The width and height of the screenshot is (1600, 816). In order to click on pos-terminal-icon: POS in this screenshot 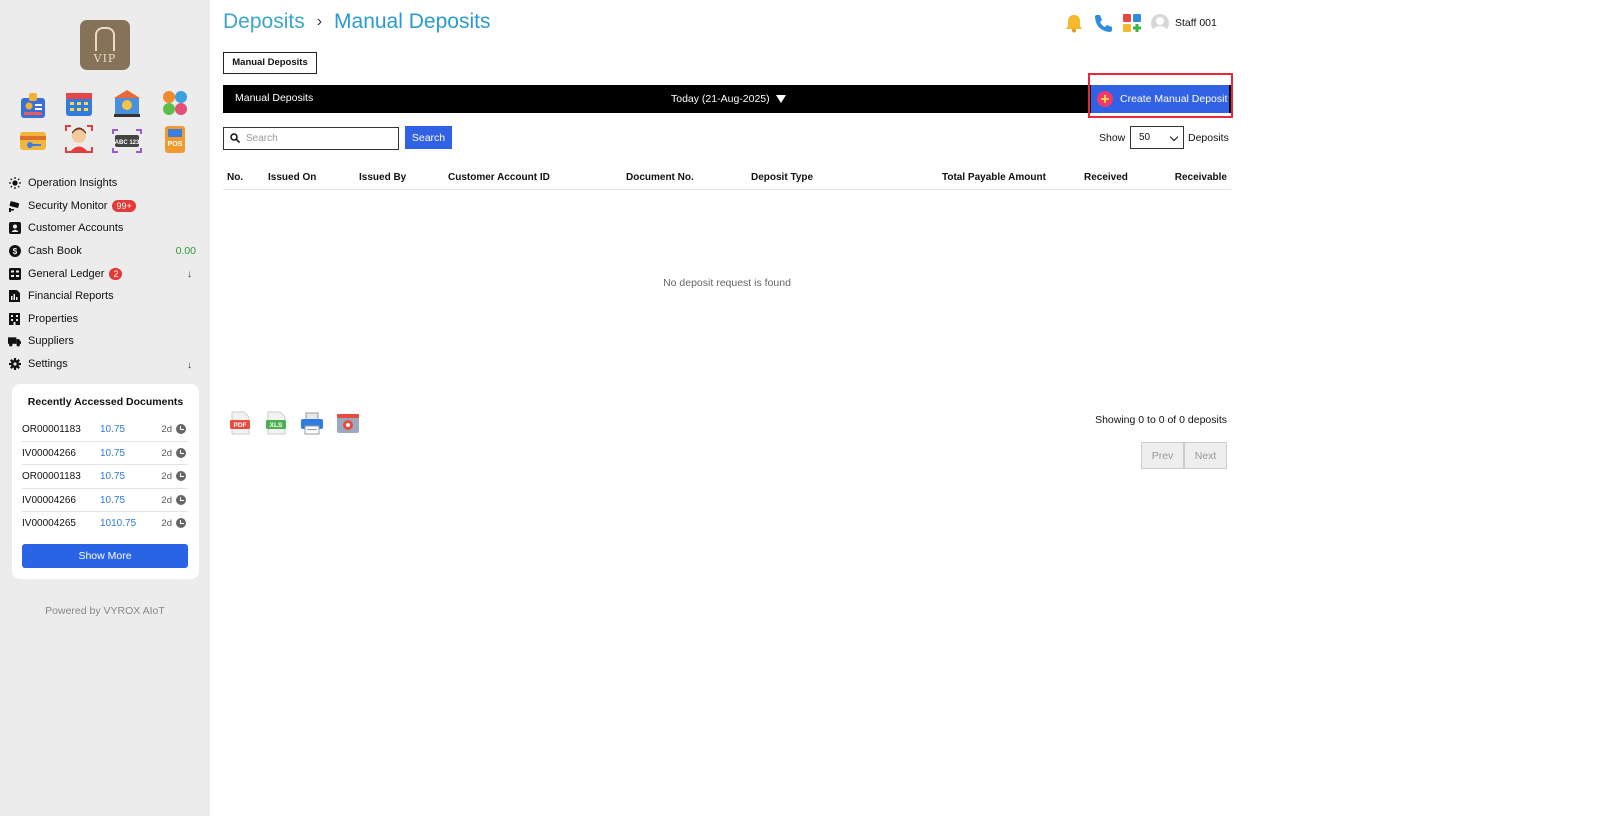, I will do `click(175, 139)`.